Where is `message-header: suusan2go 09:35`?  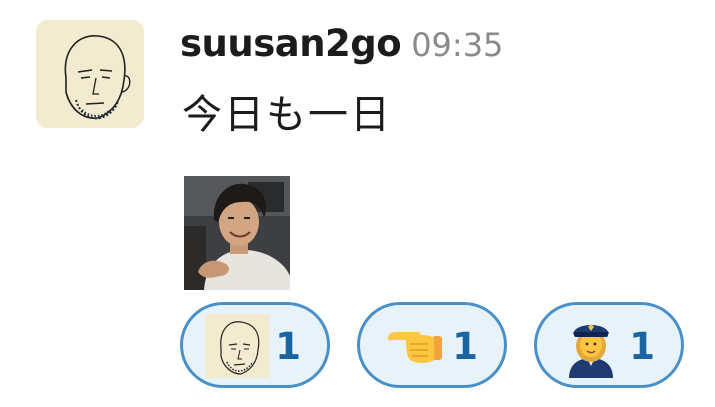
message-header: suusan2go 09:35 is located at coordinates (341, 47).